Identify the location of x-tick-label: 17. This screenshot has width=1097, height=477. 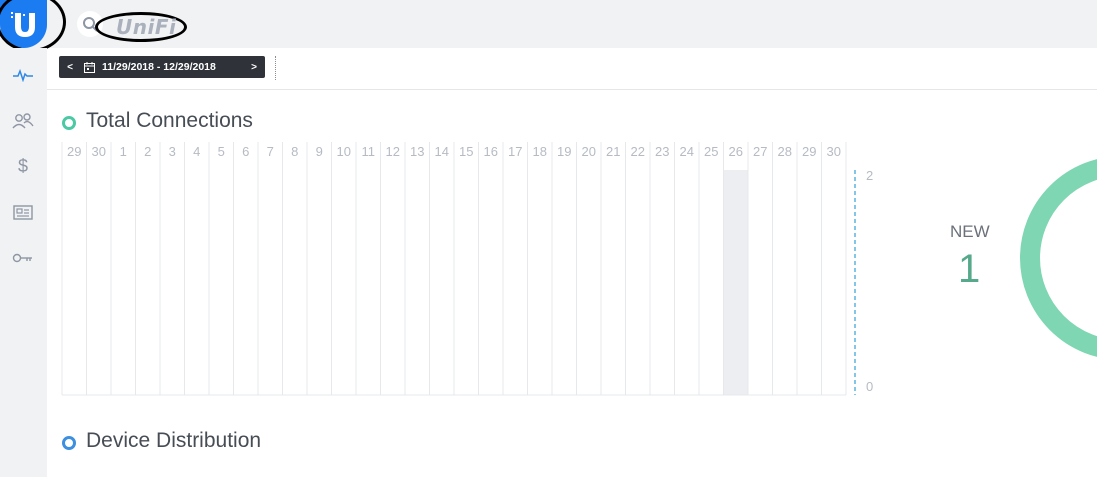
(515, 151).